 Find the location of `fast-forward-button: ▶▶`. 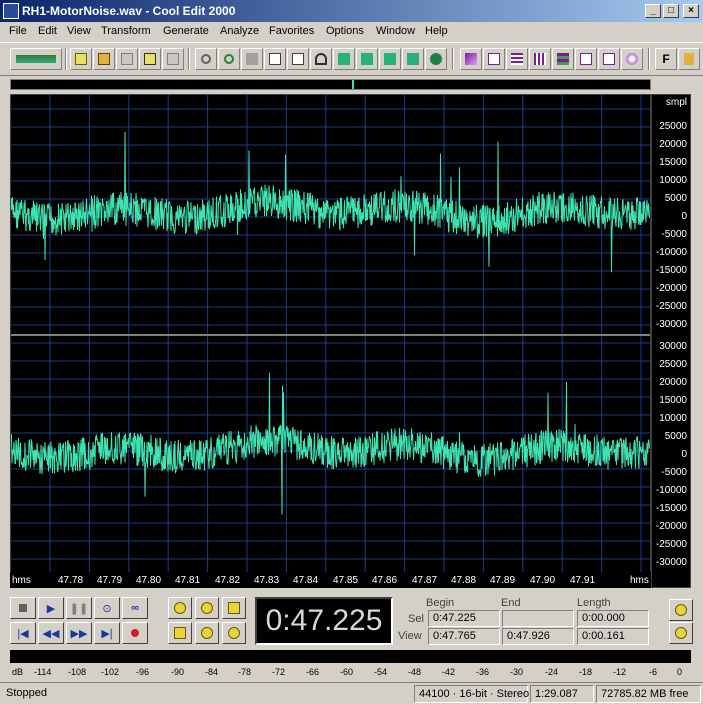

fast-forward-button: ▶▶ is located at coordinates (79, 633).